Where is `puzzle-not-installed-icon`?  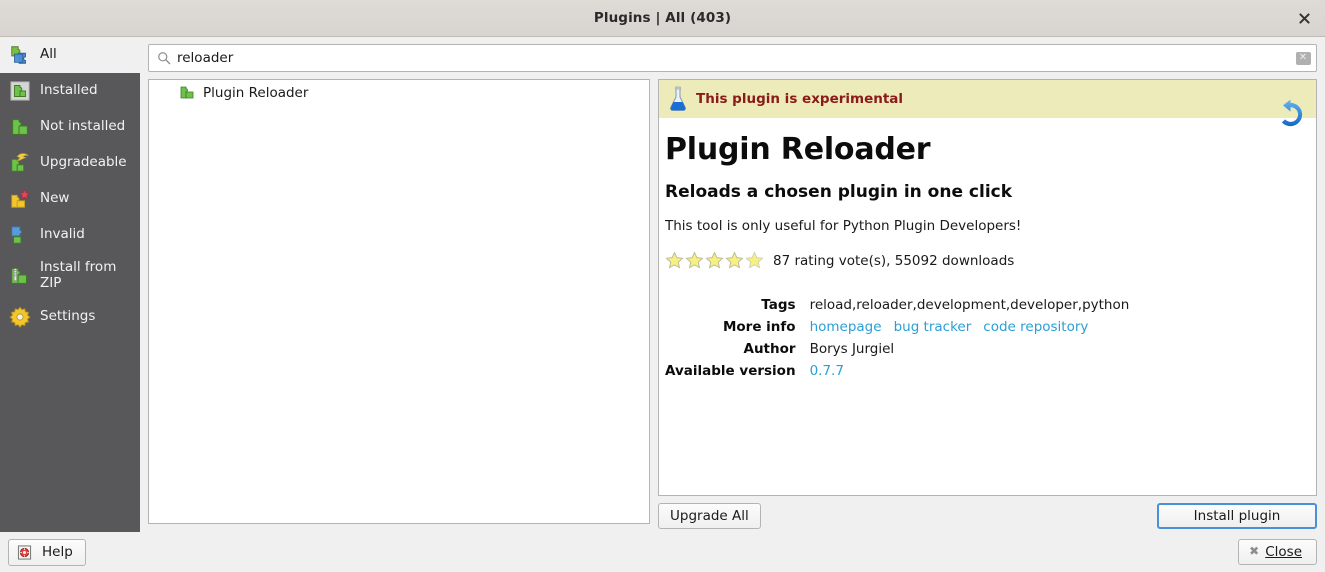
puzzle-not-installed-icon is located at coordinates (20, 127).